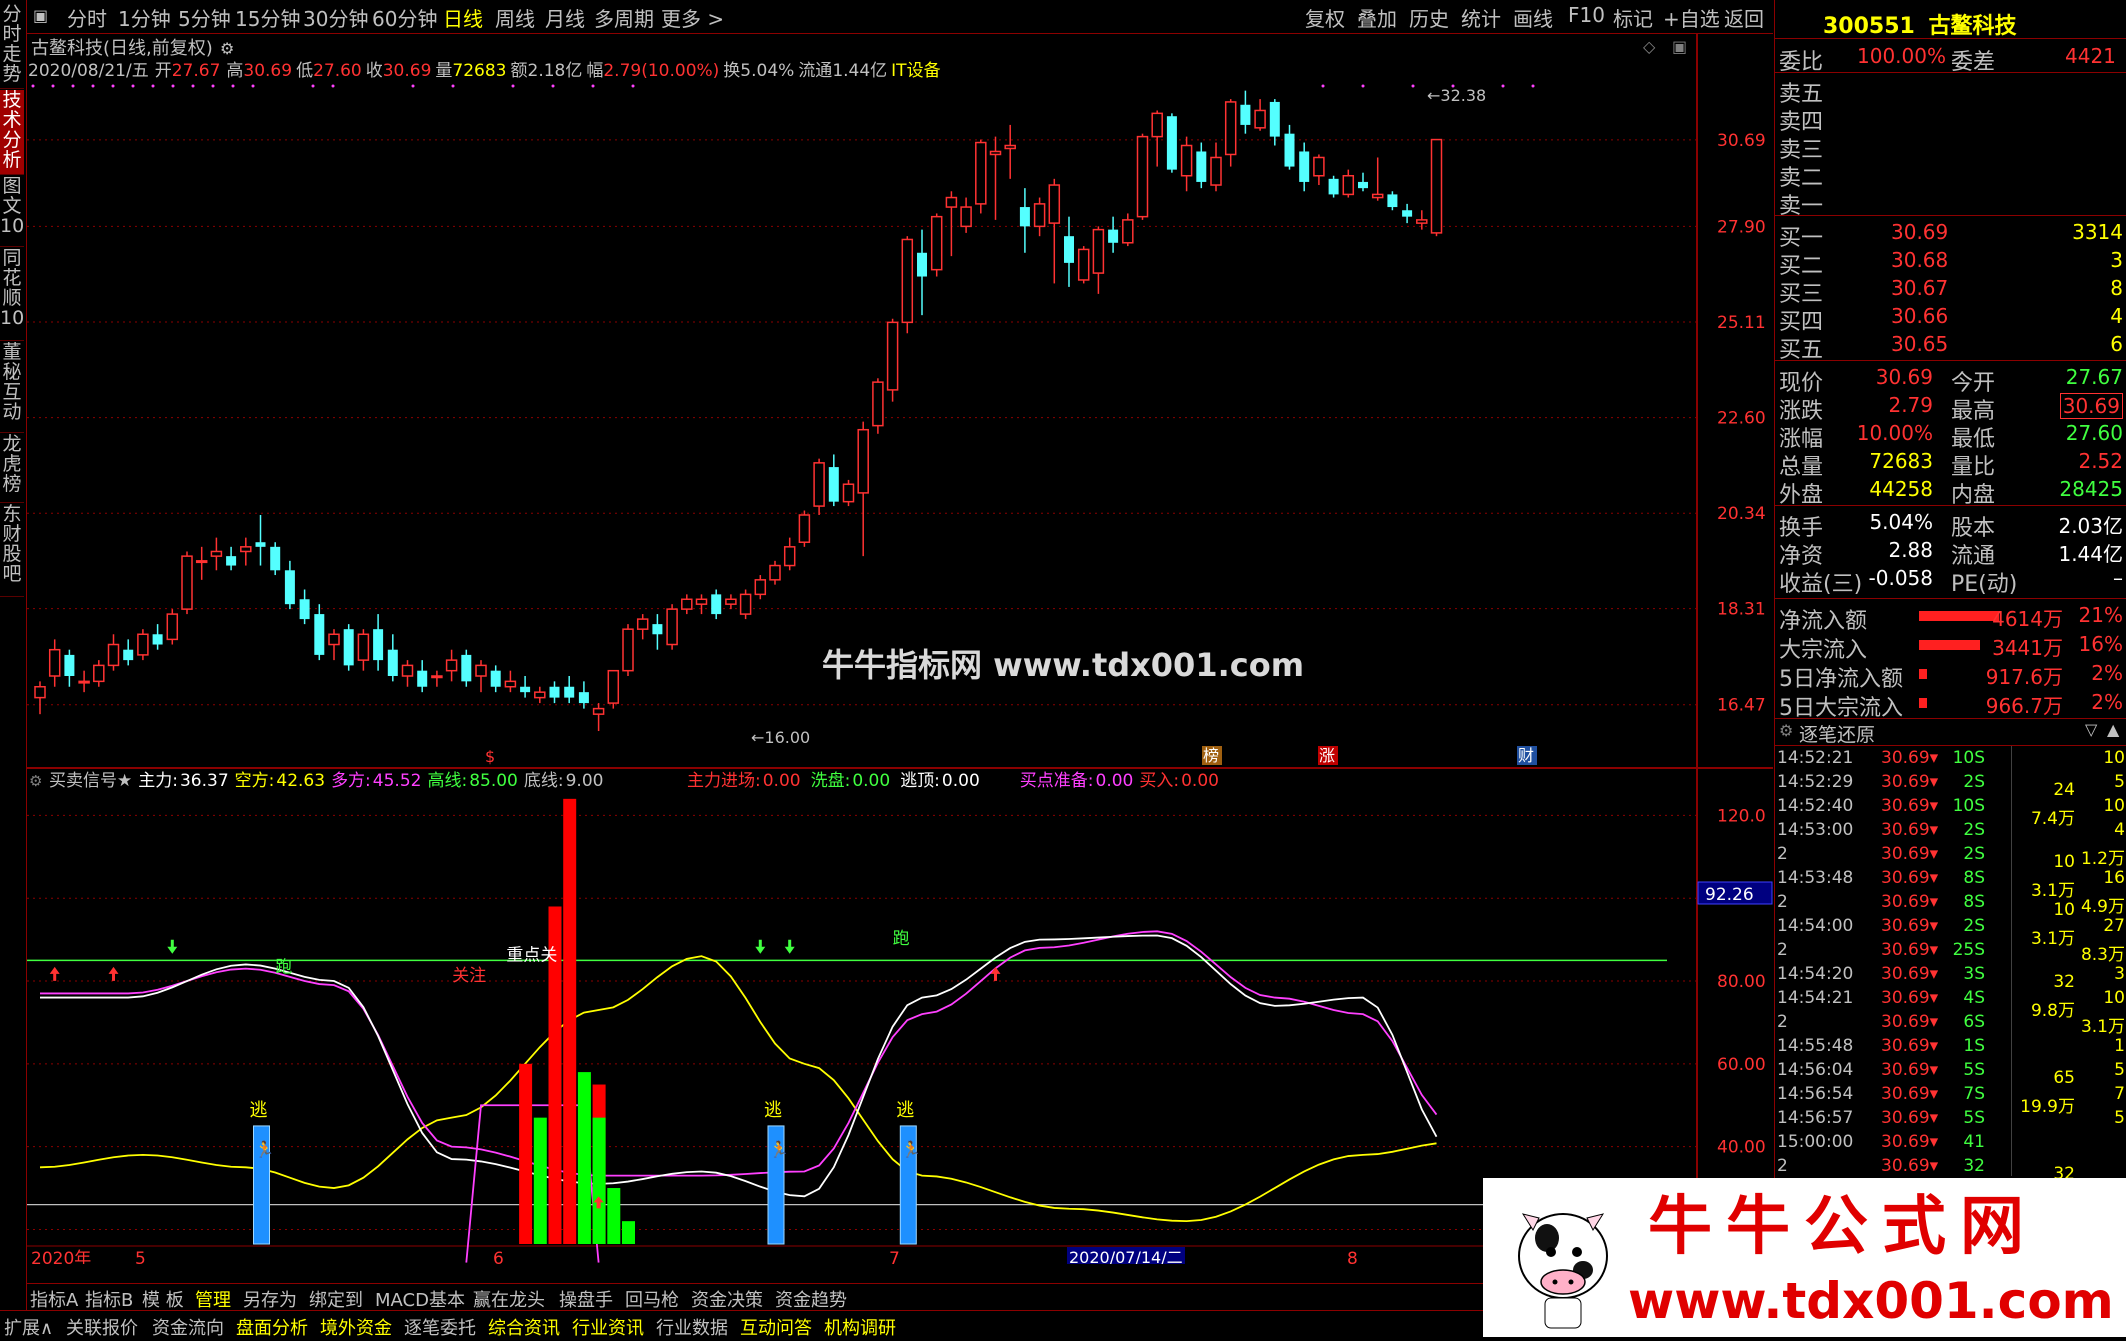 Image resolution: width=2126 pixels, height=1341 pixels. What do you see at coordinates (2091, 729) in the screenshot?
I see `tick-filter-icon: ▽` at bounding box center [2091, 729].